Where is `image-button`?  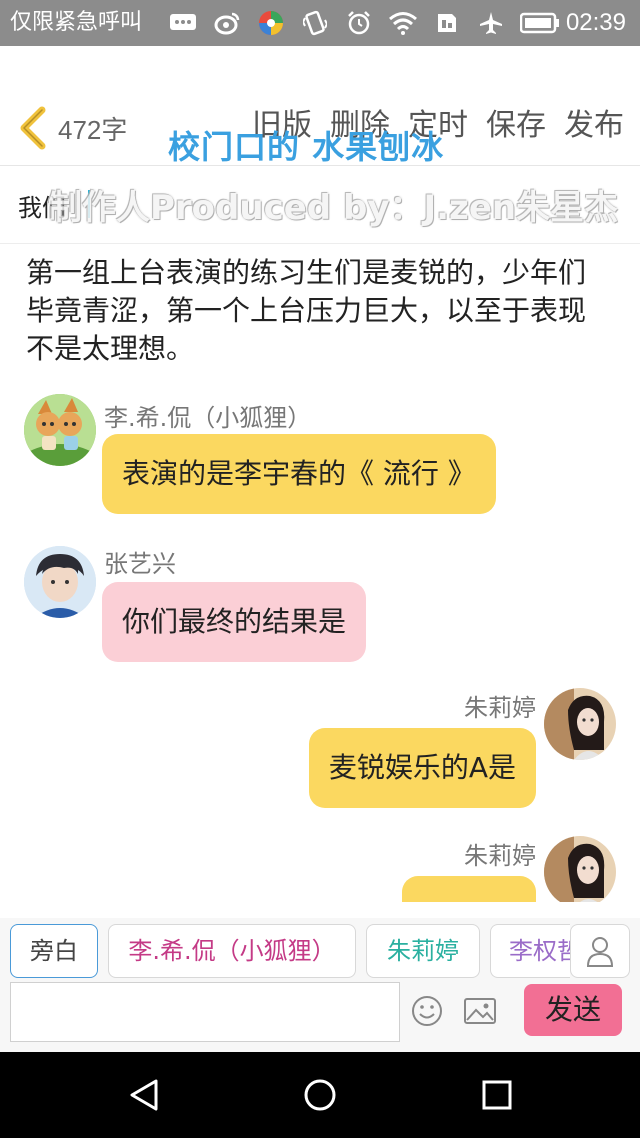 image-button is located at coordinates (480, 1011).